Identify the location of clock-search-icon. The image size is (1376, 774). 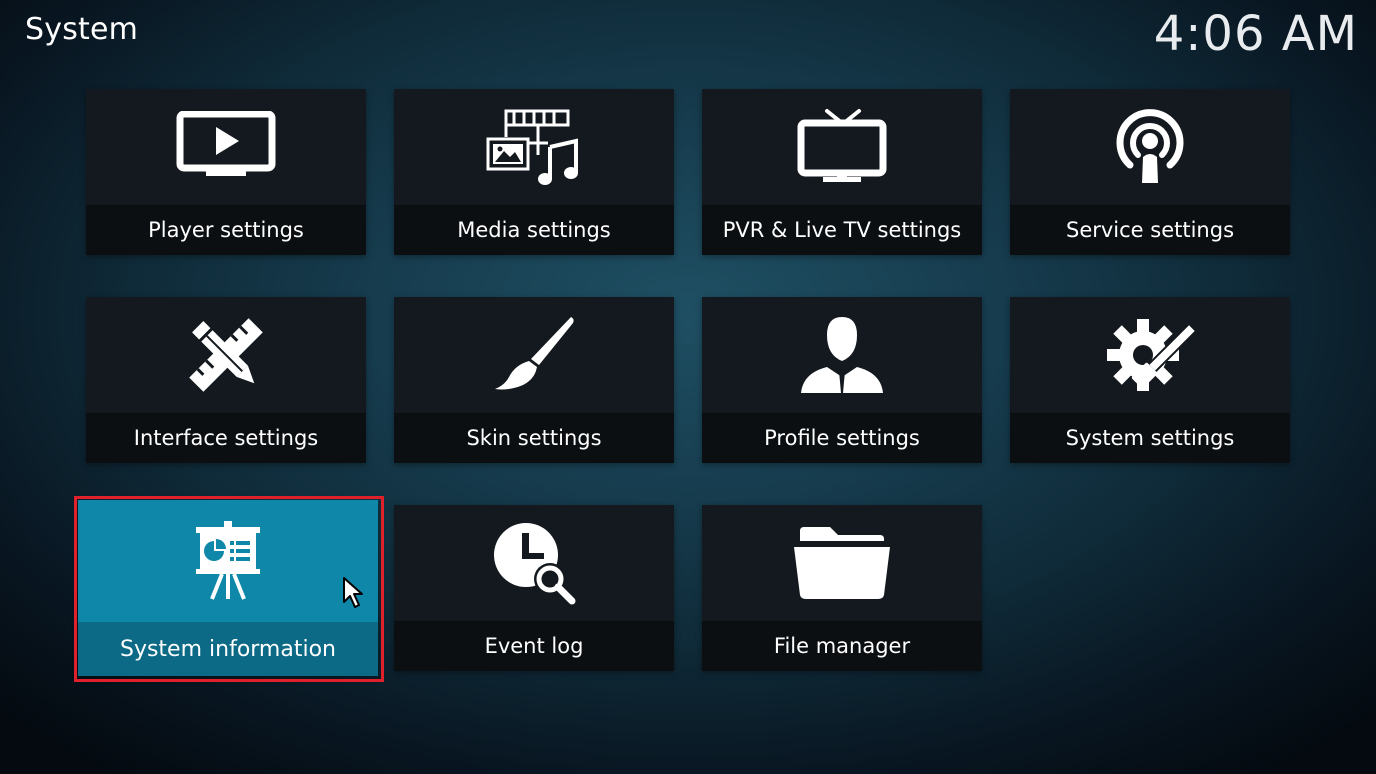
(535, 564).